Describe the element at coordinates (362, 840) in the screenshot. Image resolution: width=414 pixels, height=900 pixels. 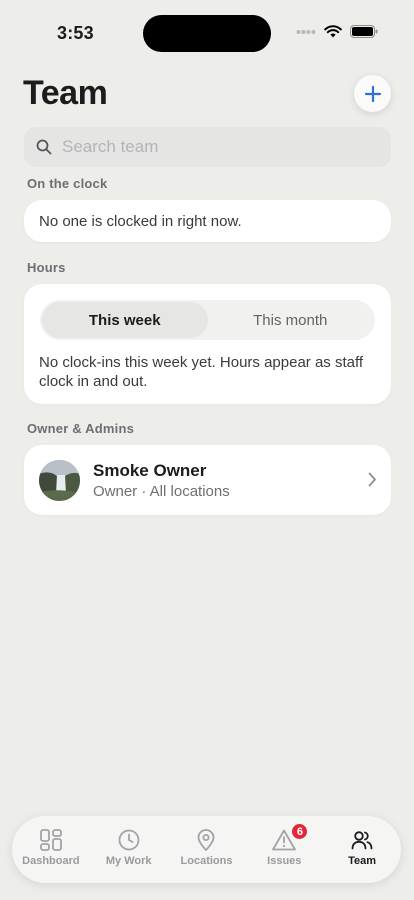
I see `people-icon` at that location.